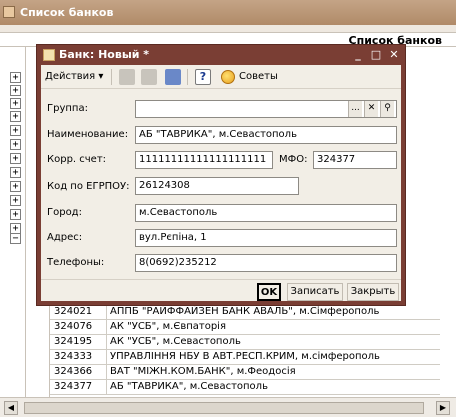 The width and height of the screenshot is (456, 417). I want to click on corr-account-field: 11111111111111111111, so click(204, 160).